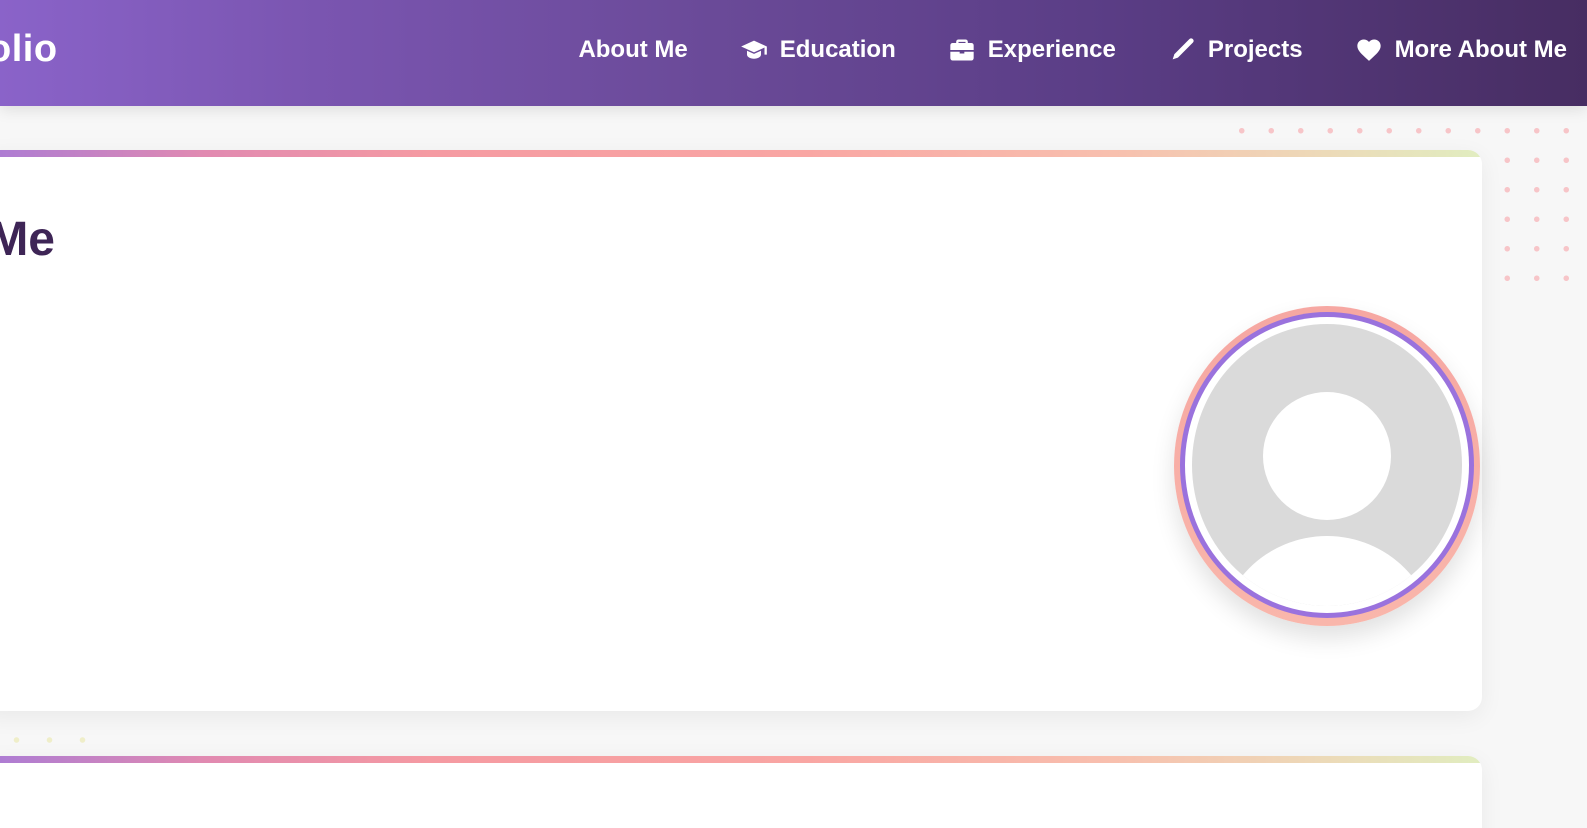  What do you see at coordinates (741, 792) in the screenshot?
I see `next-section-card` at bounding box center [741, 792].